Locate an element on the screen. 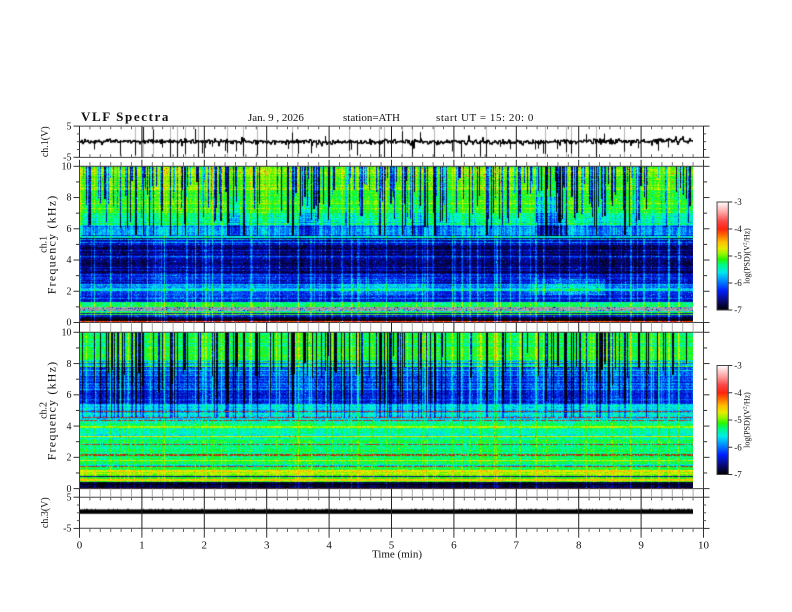 The height and width of the screenshot is (612, 792). svg-text: 5 is located at coordinates (69, 127).